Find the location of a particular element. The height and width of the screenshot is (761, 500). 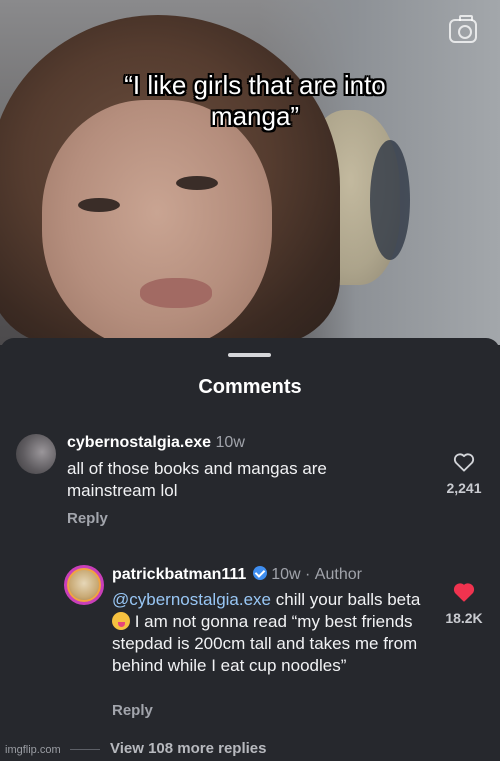

caption-line-1: “I like girls that are into is located at coordinates (255, 85).